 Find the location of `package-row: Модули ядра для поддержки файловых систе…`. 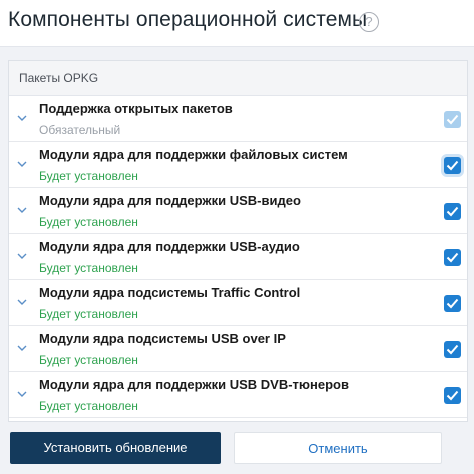

package-row: Модули ядра для поддержки файловых систе… is located at coordinates (238, 165).